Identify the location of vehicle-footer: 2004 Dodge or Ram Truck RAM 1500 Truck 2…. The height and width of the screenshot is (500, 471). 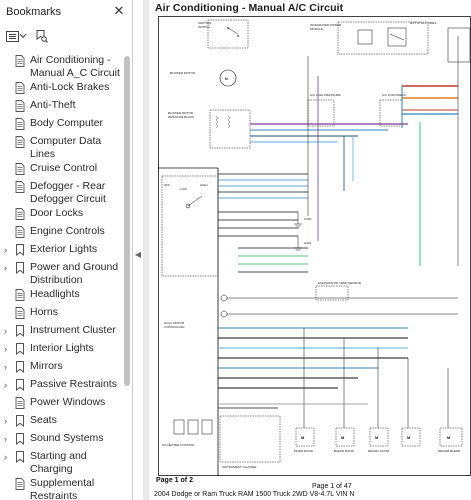
(254, 494).